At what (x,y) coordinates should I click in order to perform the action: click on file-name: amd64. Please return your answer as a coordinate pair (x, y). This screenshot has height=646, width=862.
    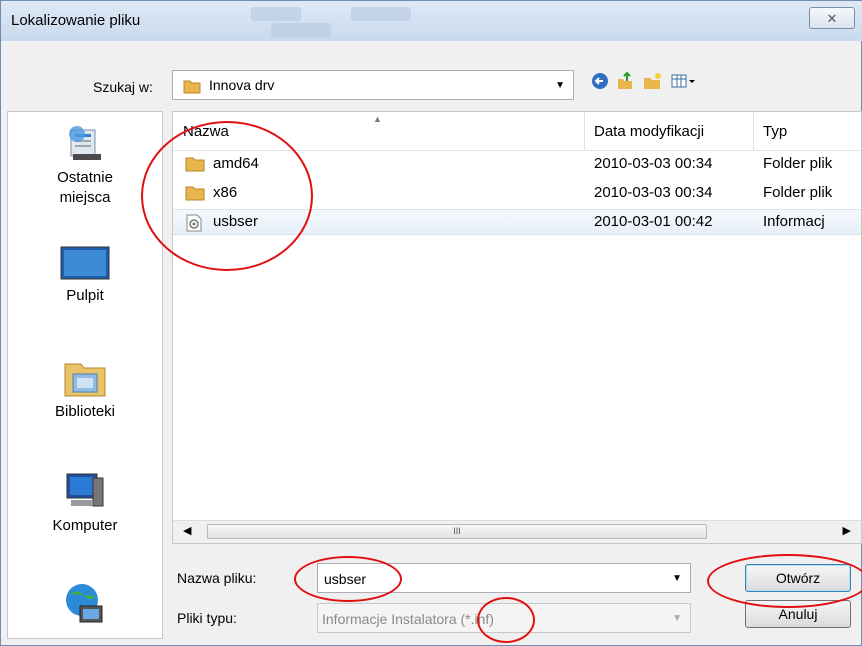
    Looking at the image, I should click on (236, 163).